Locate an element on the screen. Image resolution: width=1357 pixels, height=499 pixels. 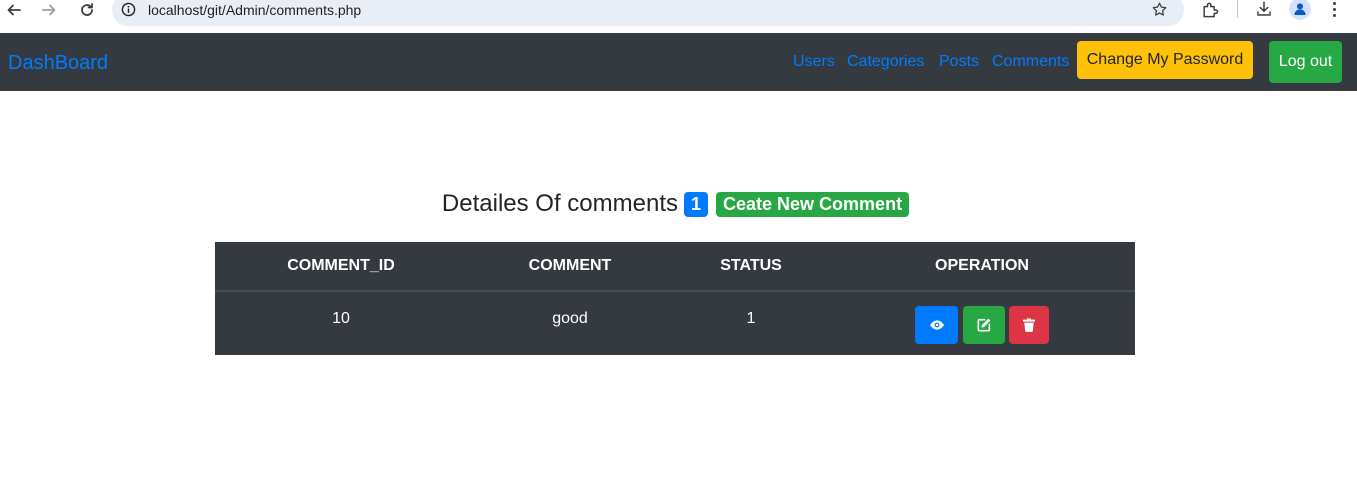
eye-icon is located at coordinates (936, 325).